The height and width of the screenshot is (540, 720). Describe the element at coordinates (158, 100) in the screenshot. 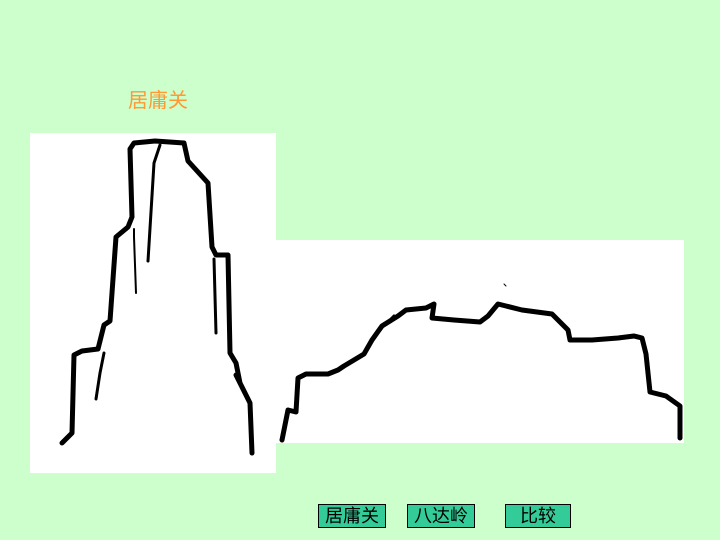

I see `juyongguan-label: 居庸关` at that location.